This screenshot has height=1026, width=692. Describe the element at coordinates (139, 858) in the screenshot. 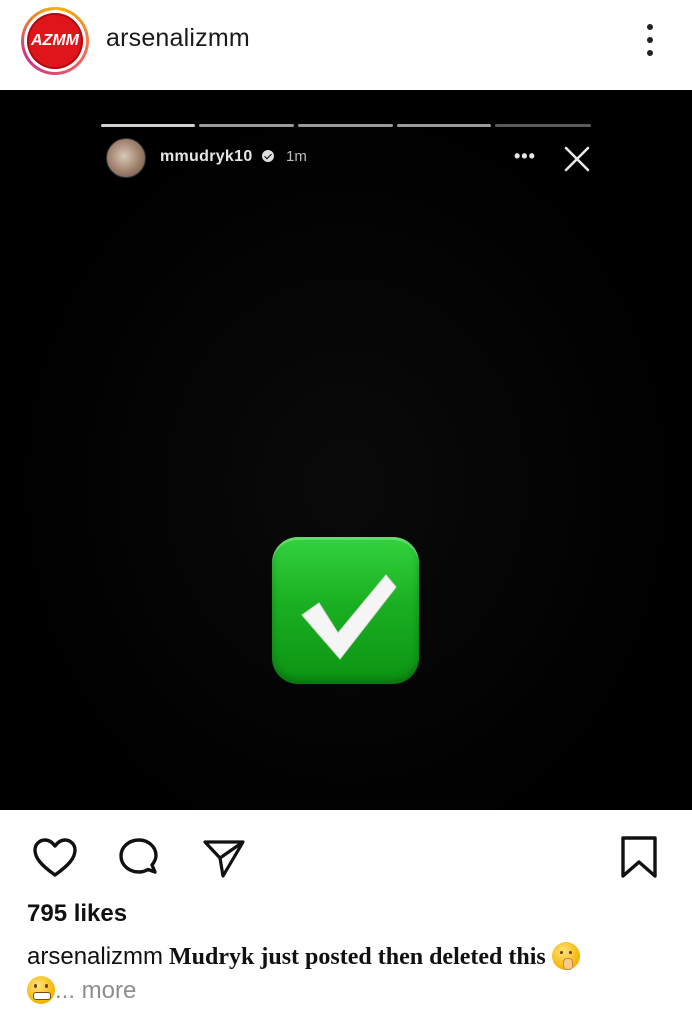

I see `comment-icon` at that location.